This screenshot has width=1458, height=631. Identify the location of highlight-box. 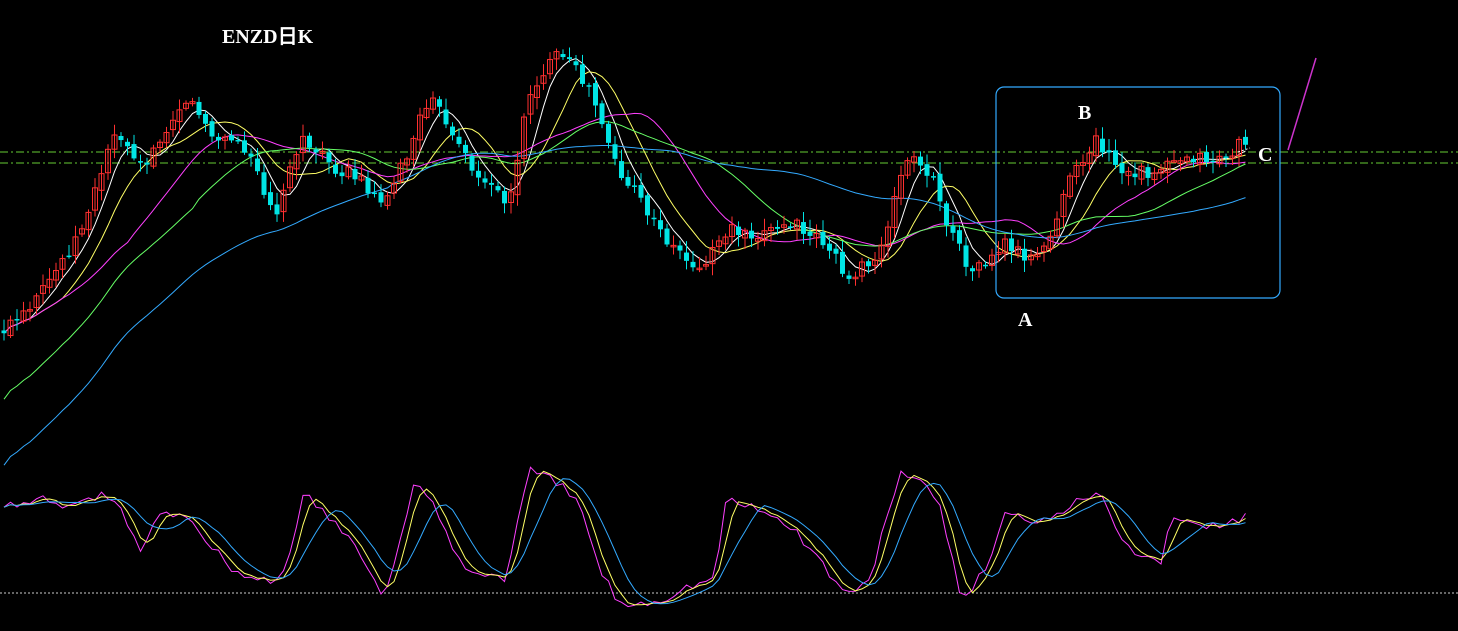
(1138, 192).